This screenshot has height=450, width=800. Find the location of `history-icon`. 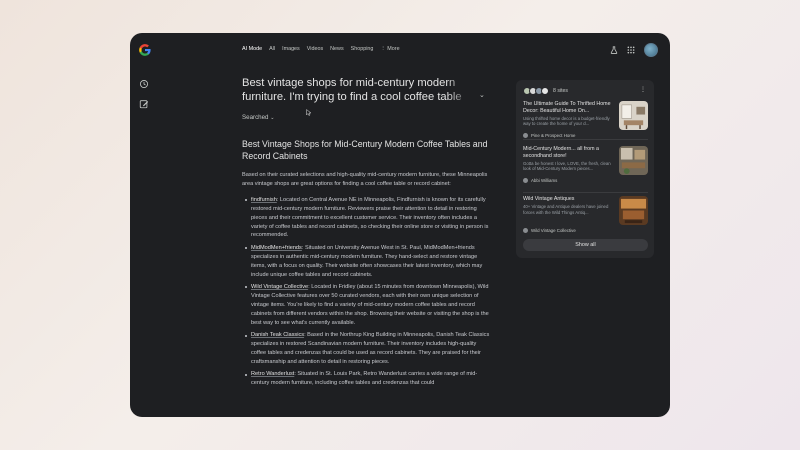

history-icon is located at coordinates (144, 84).